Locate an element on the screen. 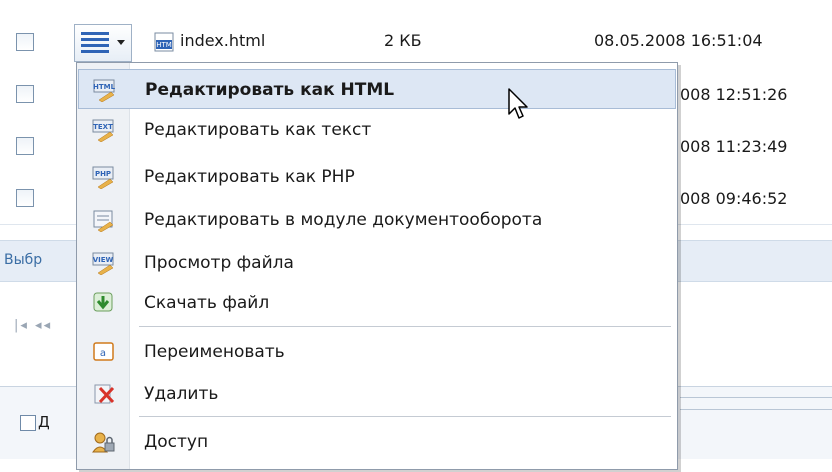 The height and width of the screenshot is (472, 832). menu-item-edit-text: TEXT Редактировать как текст is located at coordinates (377, 130).